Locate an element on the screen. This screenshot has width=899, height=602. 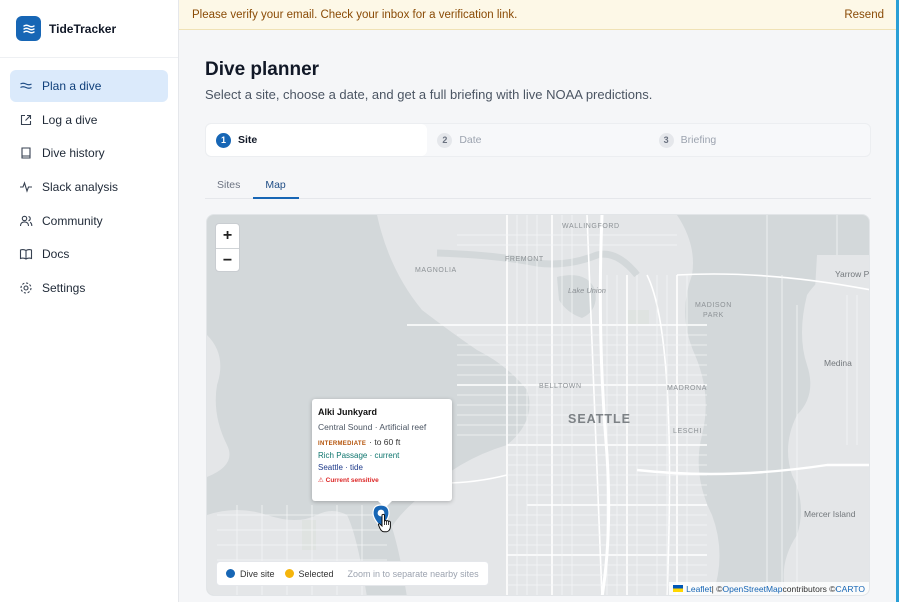
map-label-fremont: FREMONT is located at coordinates (524, 259).